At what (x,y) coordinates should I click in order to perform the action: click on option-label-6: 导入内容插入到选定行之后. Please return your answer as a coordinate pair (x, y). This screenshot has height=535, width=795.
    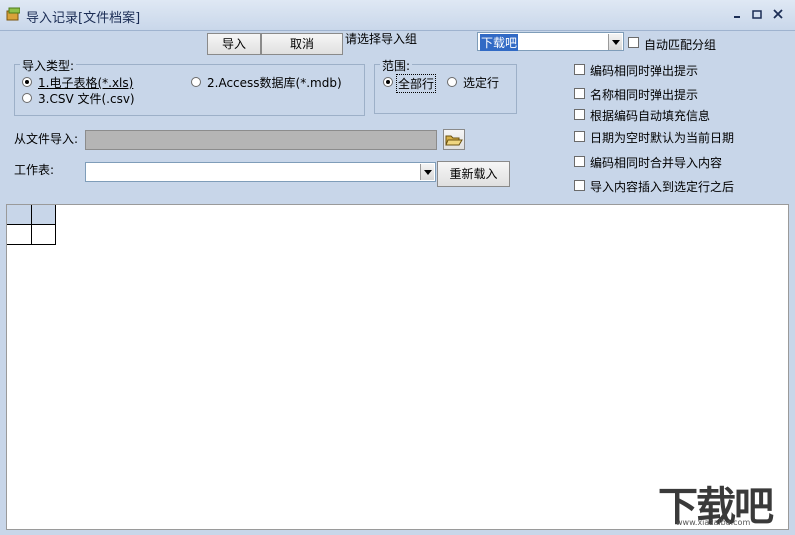
    Looking at the image, I should click on (662, 187).